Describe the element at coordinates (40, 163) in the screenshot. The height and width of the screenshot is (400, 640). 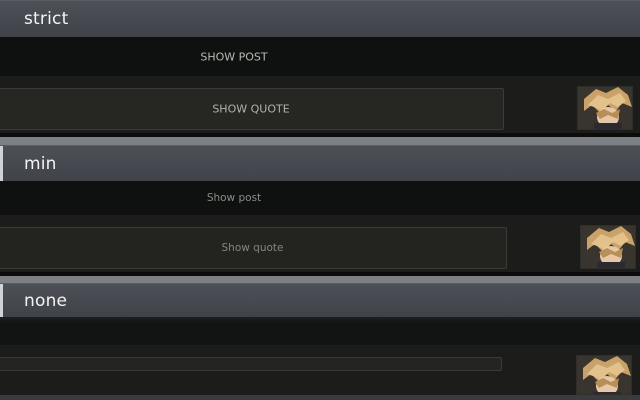
I see `section-title: min` at that location.